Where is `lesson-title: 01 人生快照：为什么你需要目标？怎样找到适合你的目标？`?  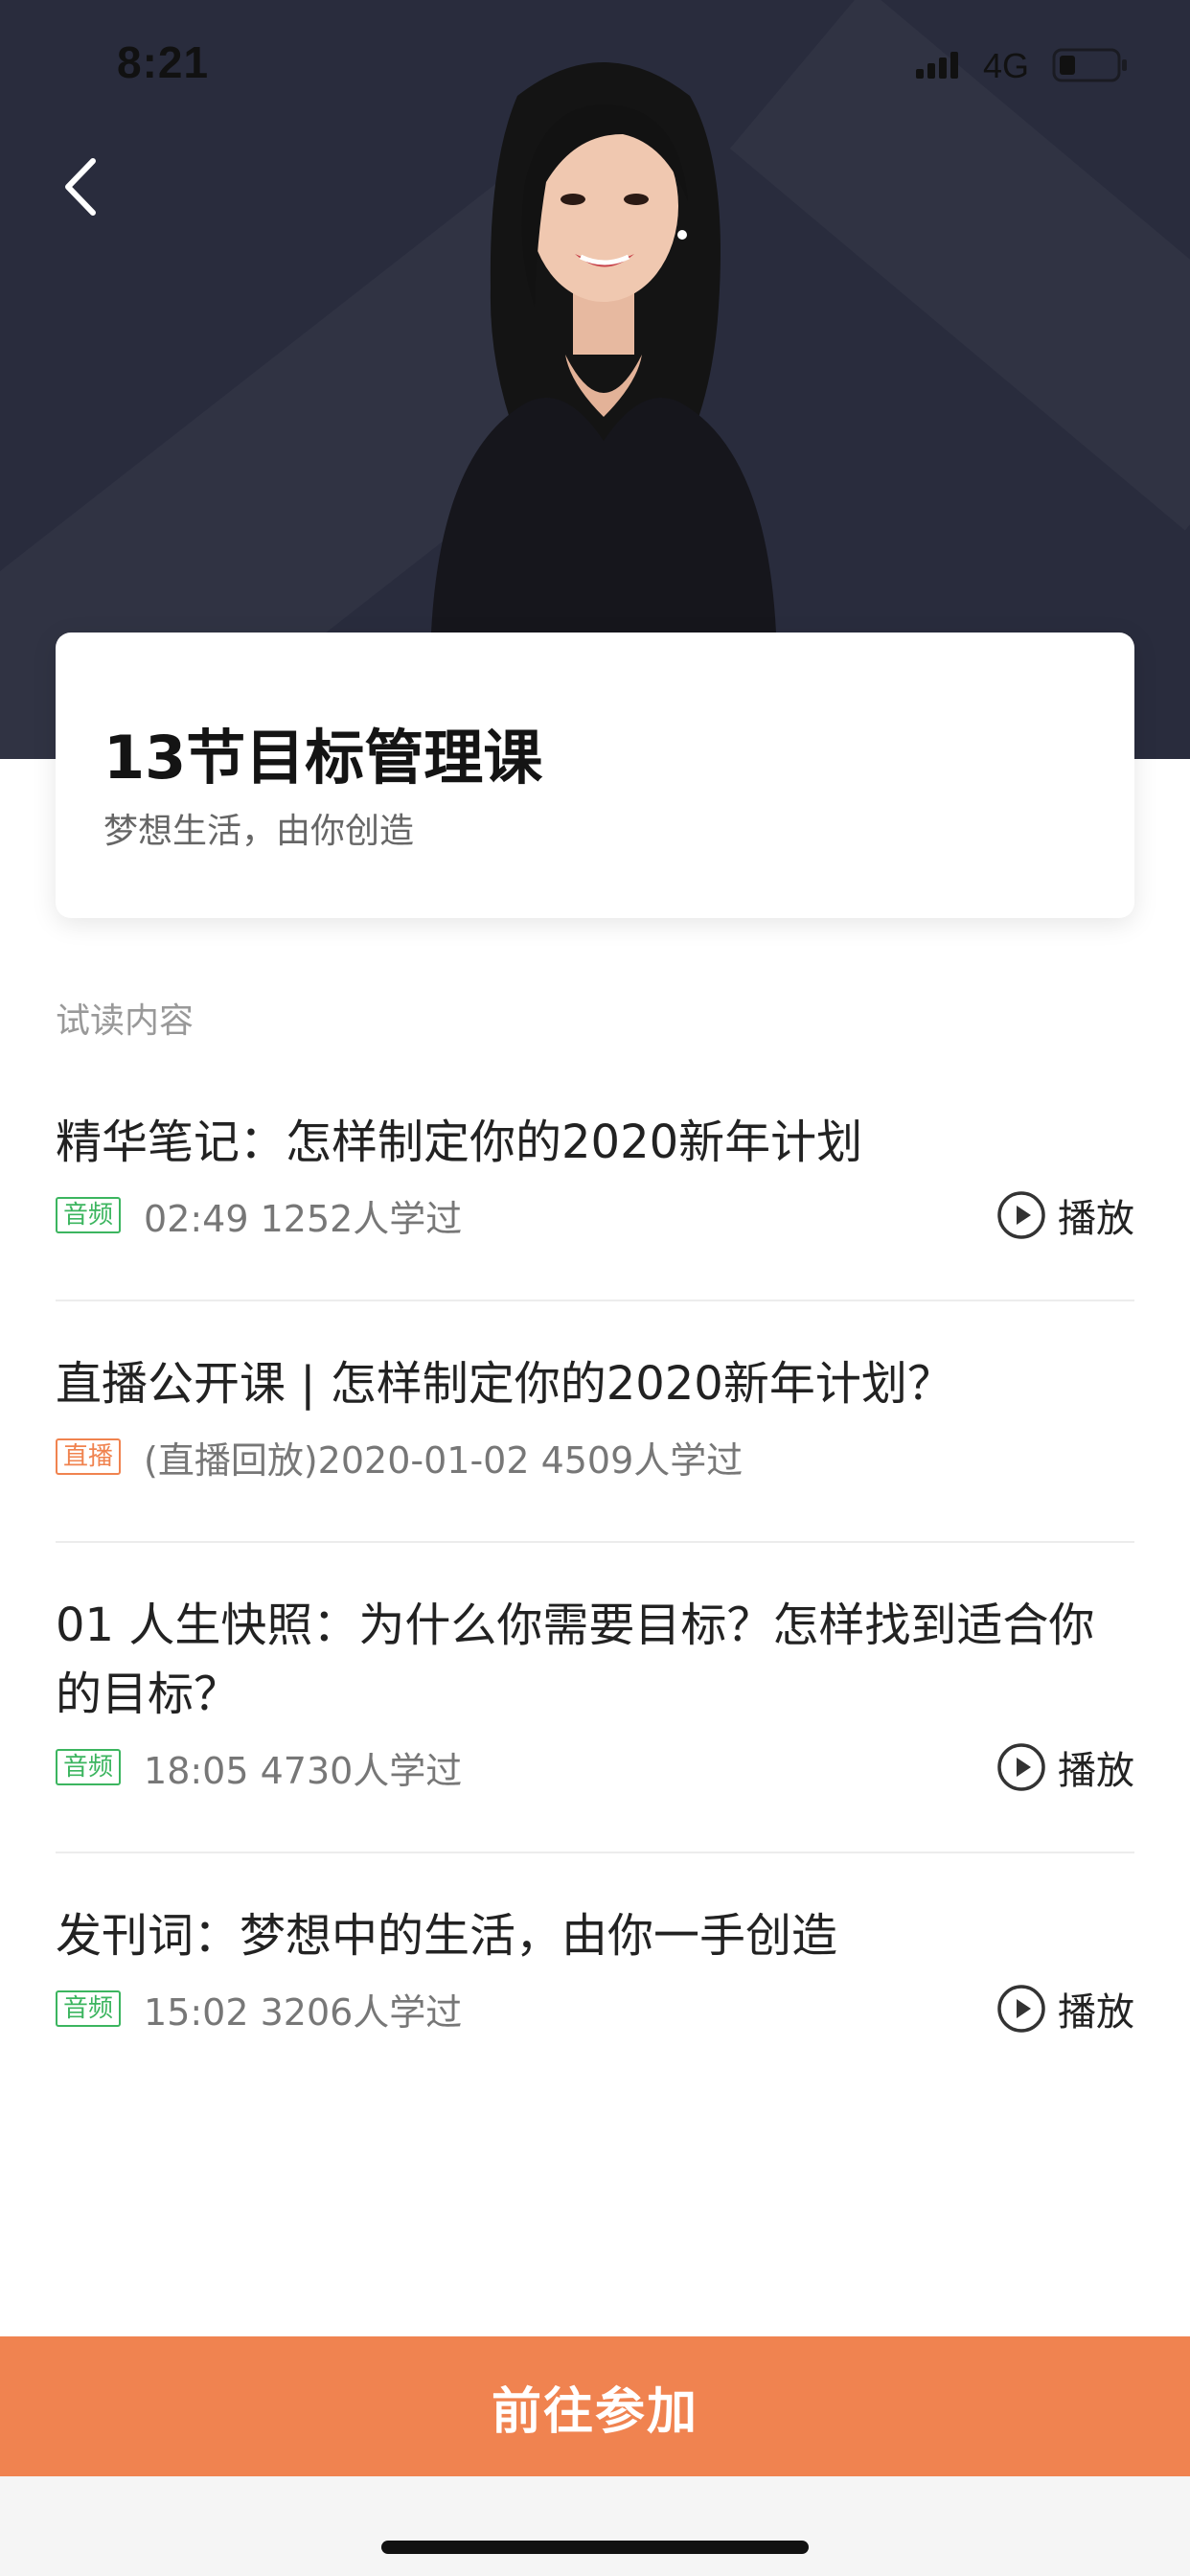 lesson-title: 01 人生快照：为什么你需要目标？怎样找到适合你的目标？ is located at coordinates (575, 1659).